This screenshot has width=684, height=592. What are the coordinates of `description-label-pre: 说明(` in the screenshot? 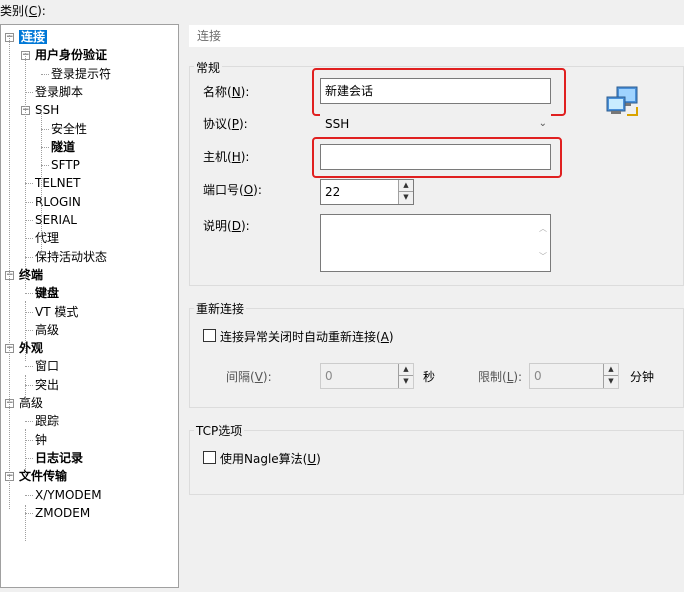 It's located at (217, 226).